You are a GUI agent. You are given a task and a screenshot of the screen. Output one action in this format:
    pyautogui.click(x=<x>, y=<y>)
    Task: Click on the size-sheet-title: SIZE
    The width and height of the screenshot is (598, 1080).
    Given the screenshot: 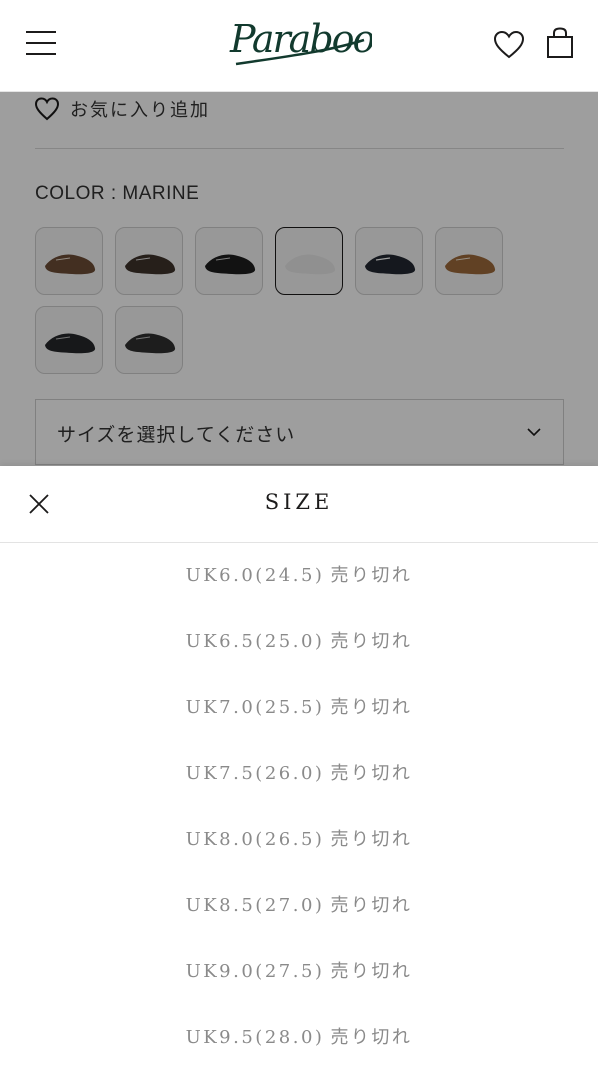 What is the action you would take?
    pyautogui.click(x=299, y=502)
    